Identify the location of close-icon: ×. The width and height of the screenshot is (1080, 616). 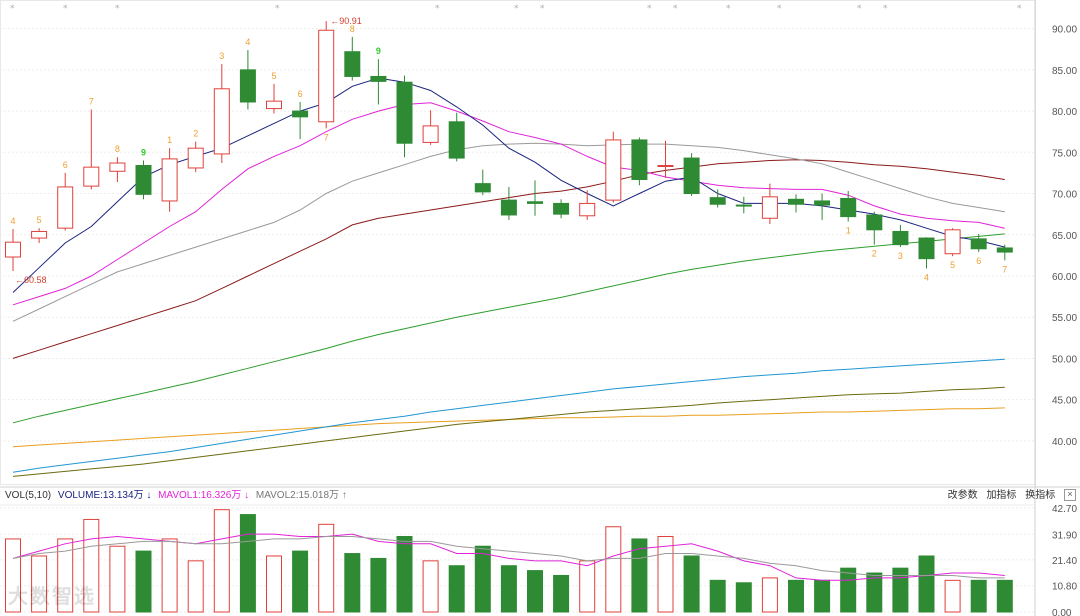
(1070, 495).